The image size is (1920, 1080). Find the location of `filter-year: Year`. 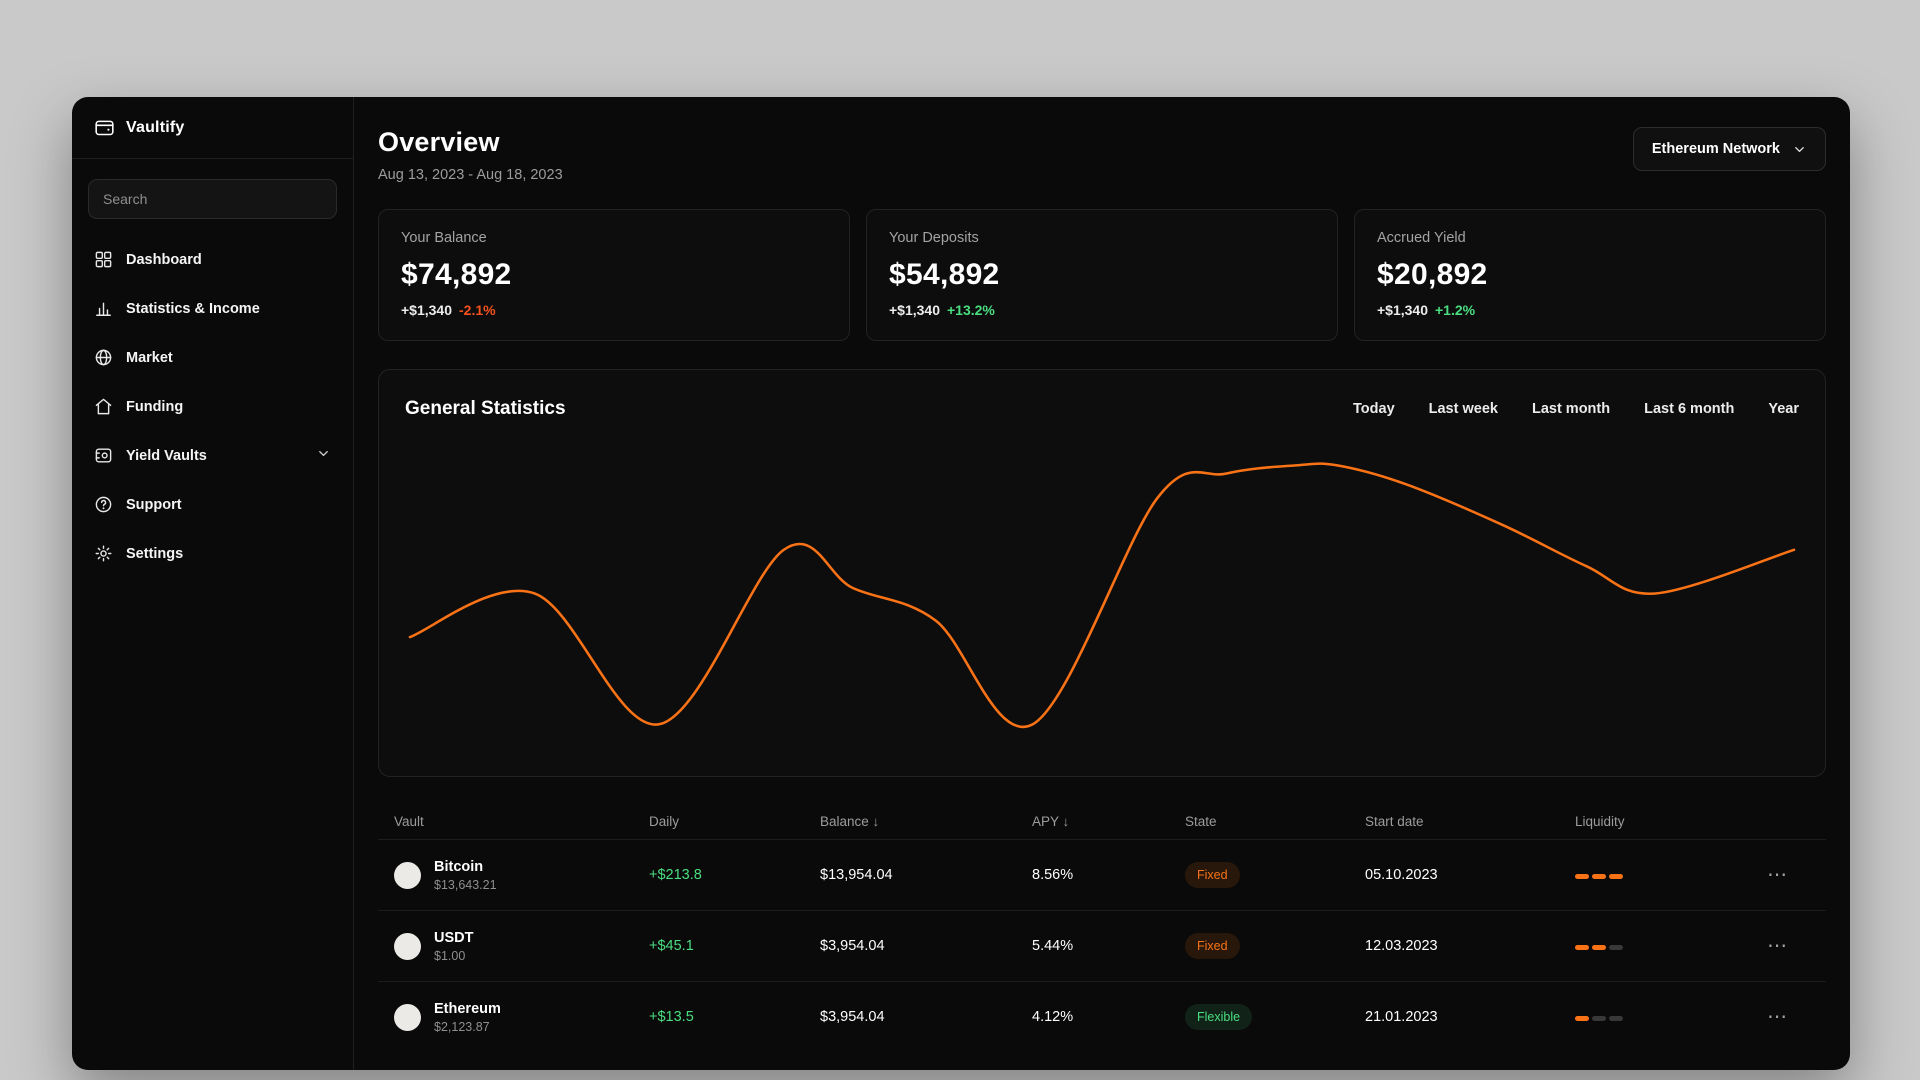

filter-year: Year is located at coordinates (1783, 409).